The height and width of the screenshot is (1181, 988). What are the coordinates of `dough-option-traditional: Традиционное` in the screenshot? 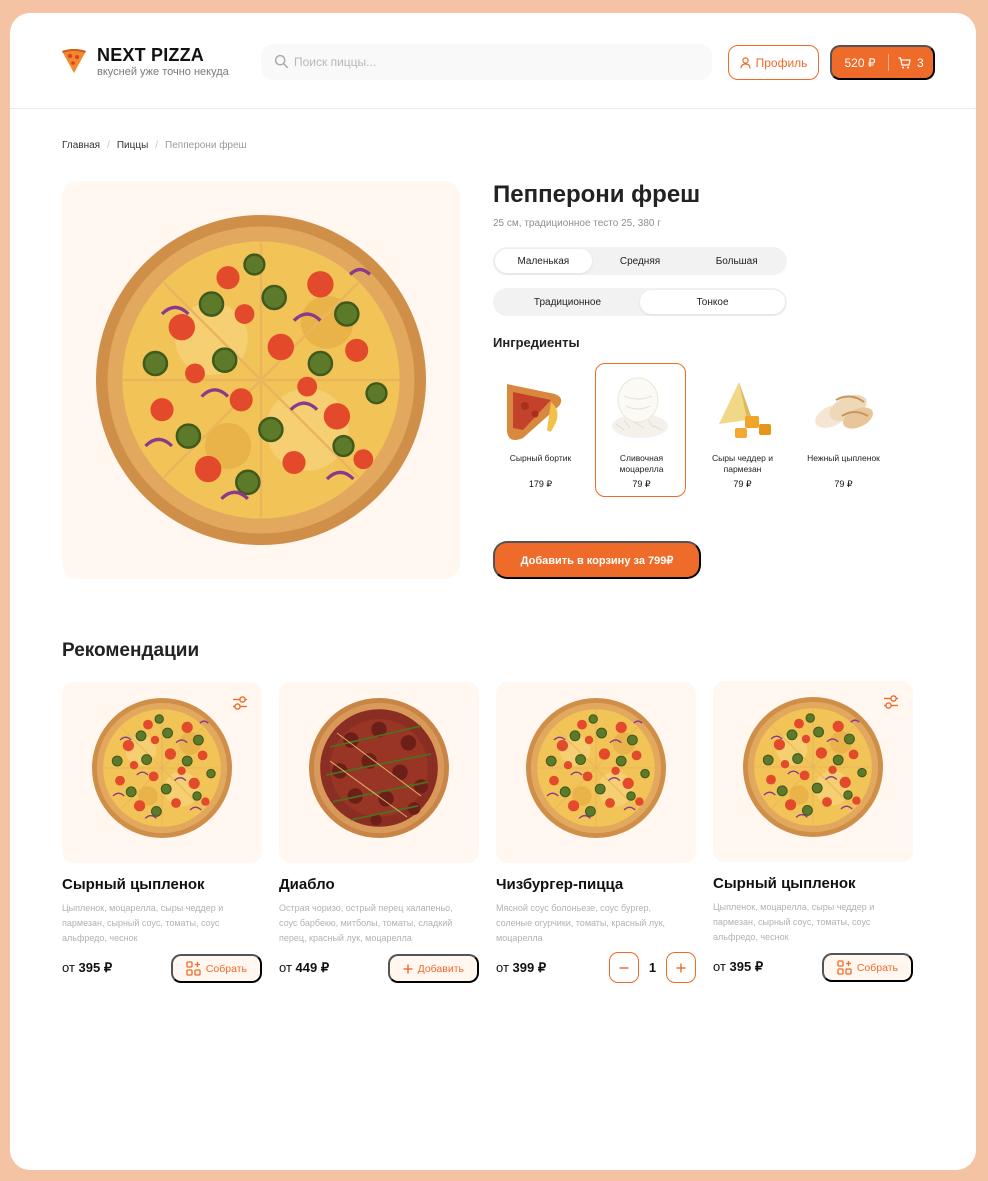 It's located at (567, 302).